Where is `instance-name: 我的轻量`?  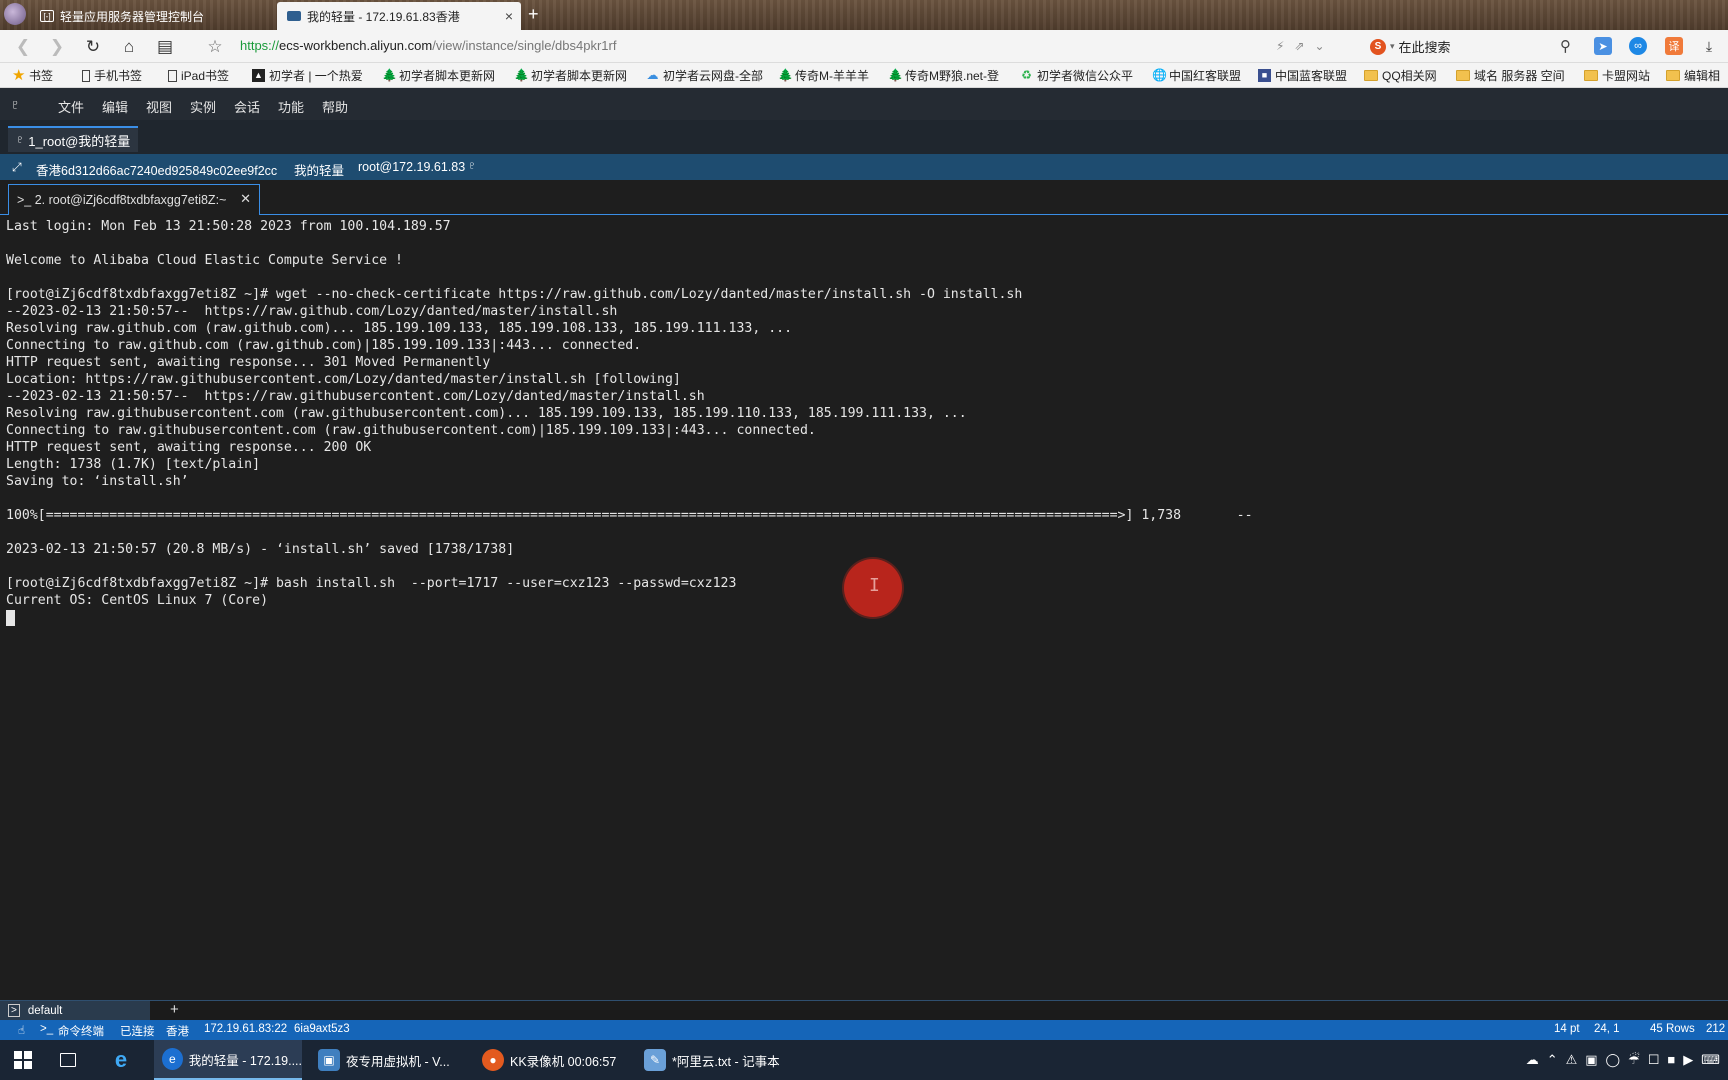 instance-name: 我的轻量 is located at coordinates (319, 171).